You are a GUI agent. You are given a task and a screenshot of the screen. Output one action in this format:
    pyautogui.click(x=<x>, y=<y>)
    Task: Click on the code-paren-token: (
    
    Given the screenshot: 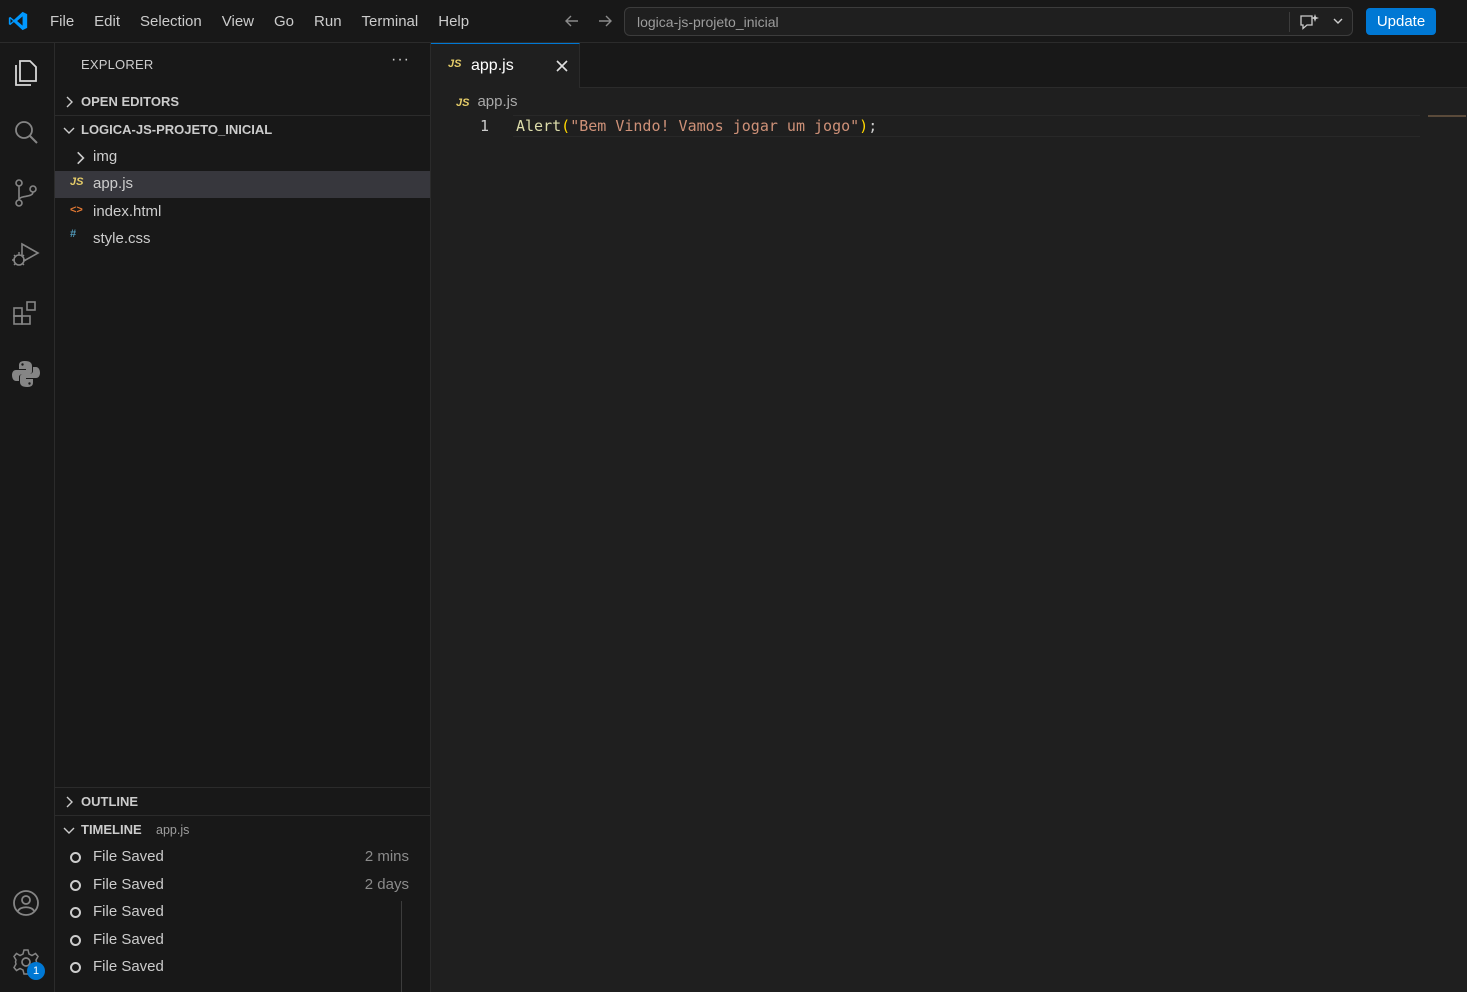 What is the action you would take?
    pyautogui.click(x=566, y=126)
    